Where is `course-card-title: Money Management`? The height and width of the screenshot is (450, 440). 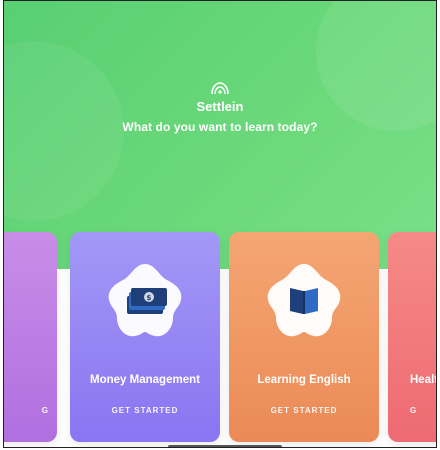 course-card-title: Money Management is located at coordinates (145, 380).